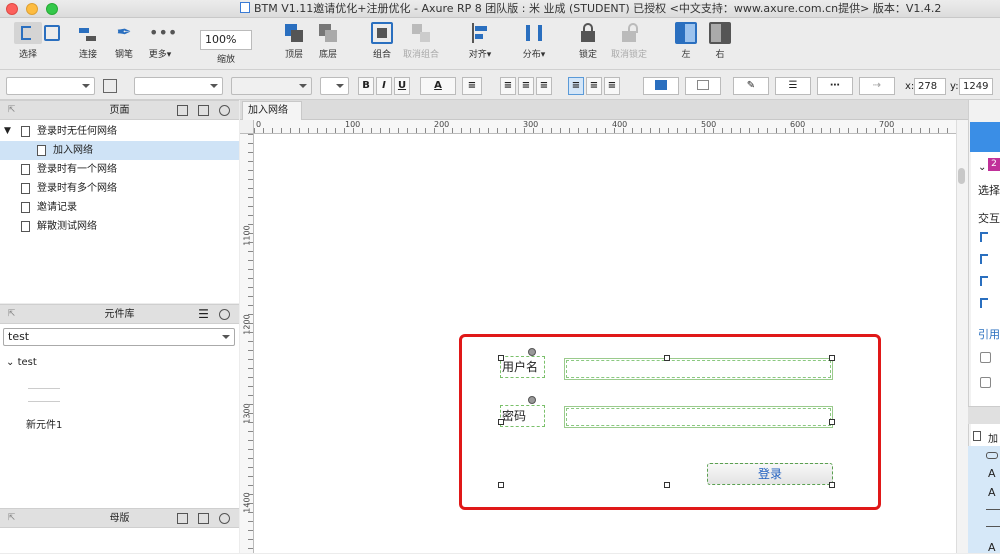 This screenshot has height=554, width=1000. What do you see at coordinates (124, 41) in the screenshot?
I see `pen-tool: ✒ 钢笔` at bounding box center [124, 41].